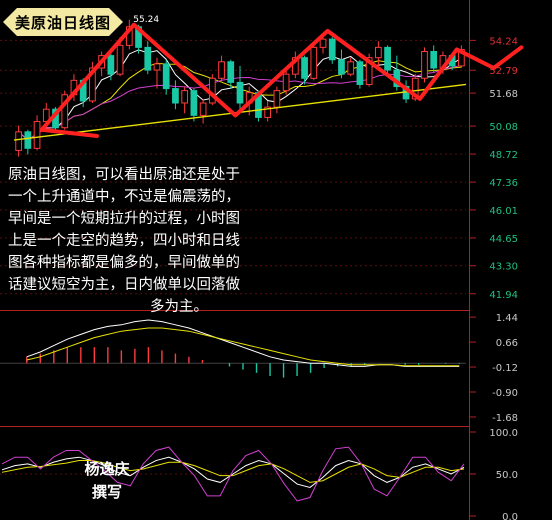  I want to click on price-tick-label: 44.65, so click(503, 239).